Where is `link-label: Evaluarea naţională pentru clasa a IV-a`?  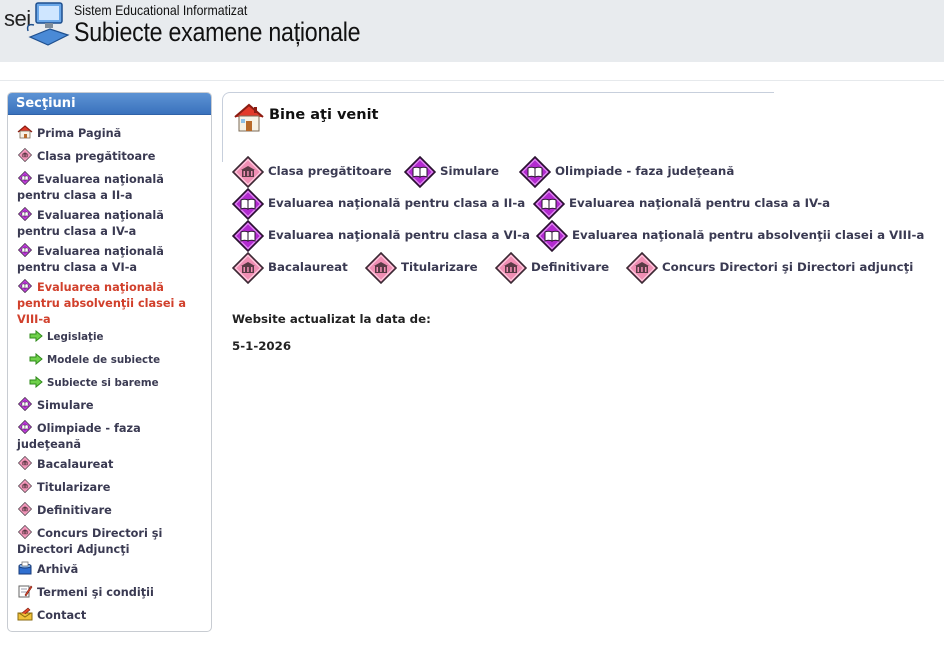
link-label: Evaluarea naţională pentru clasa a IV-a is located at coordinates (700, 203).